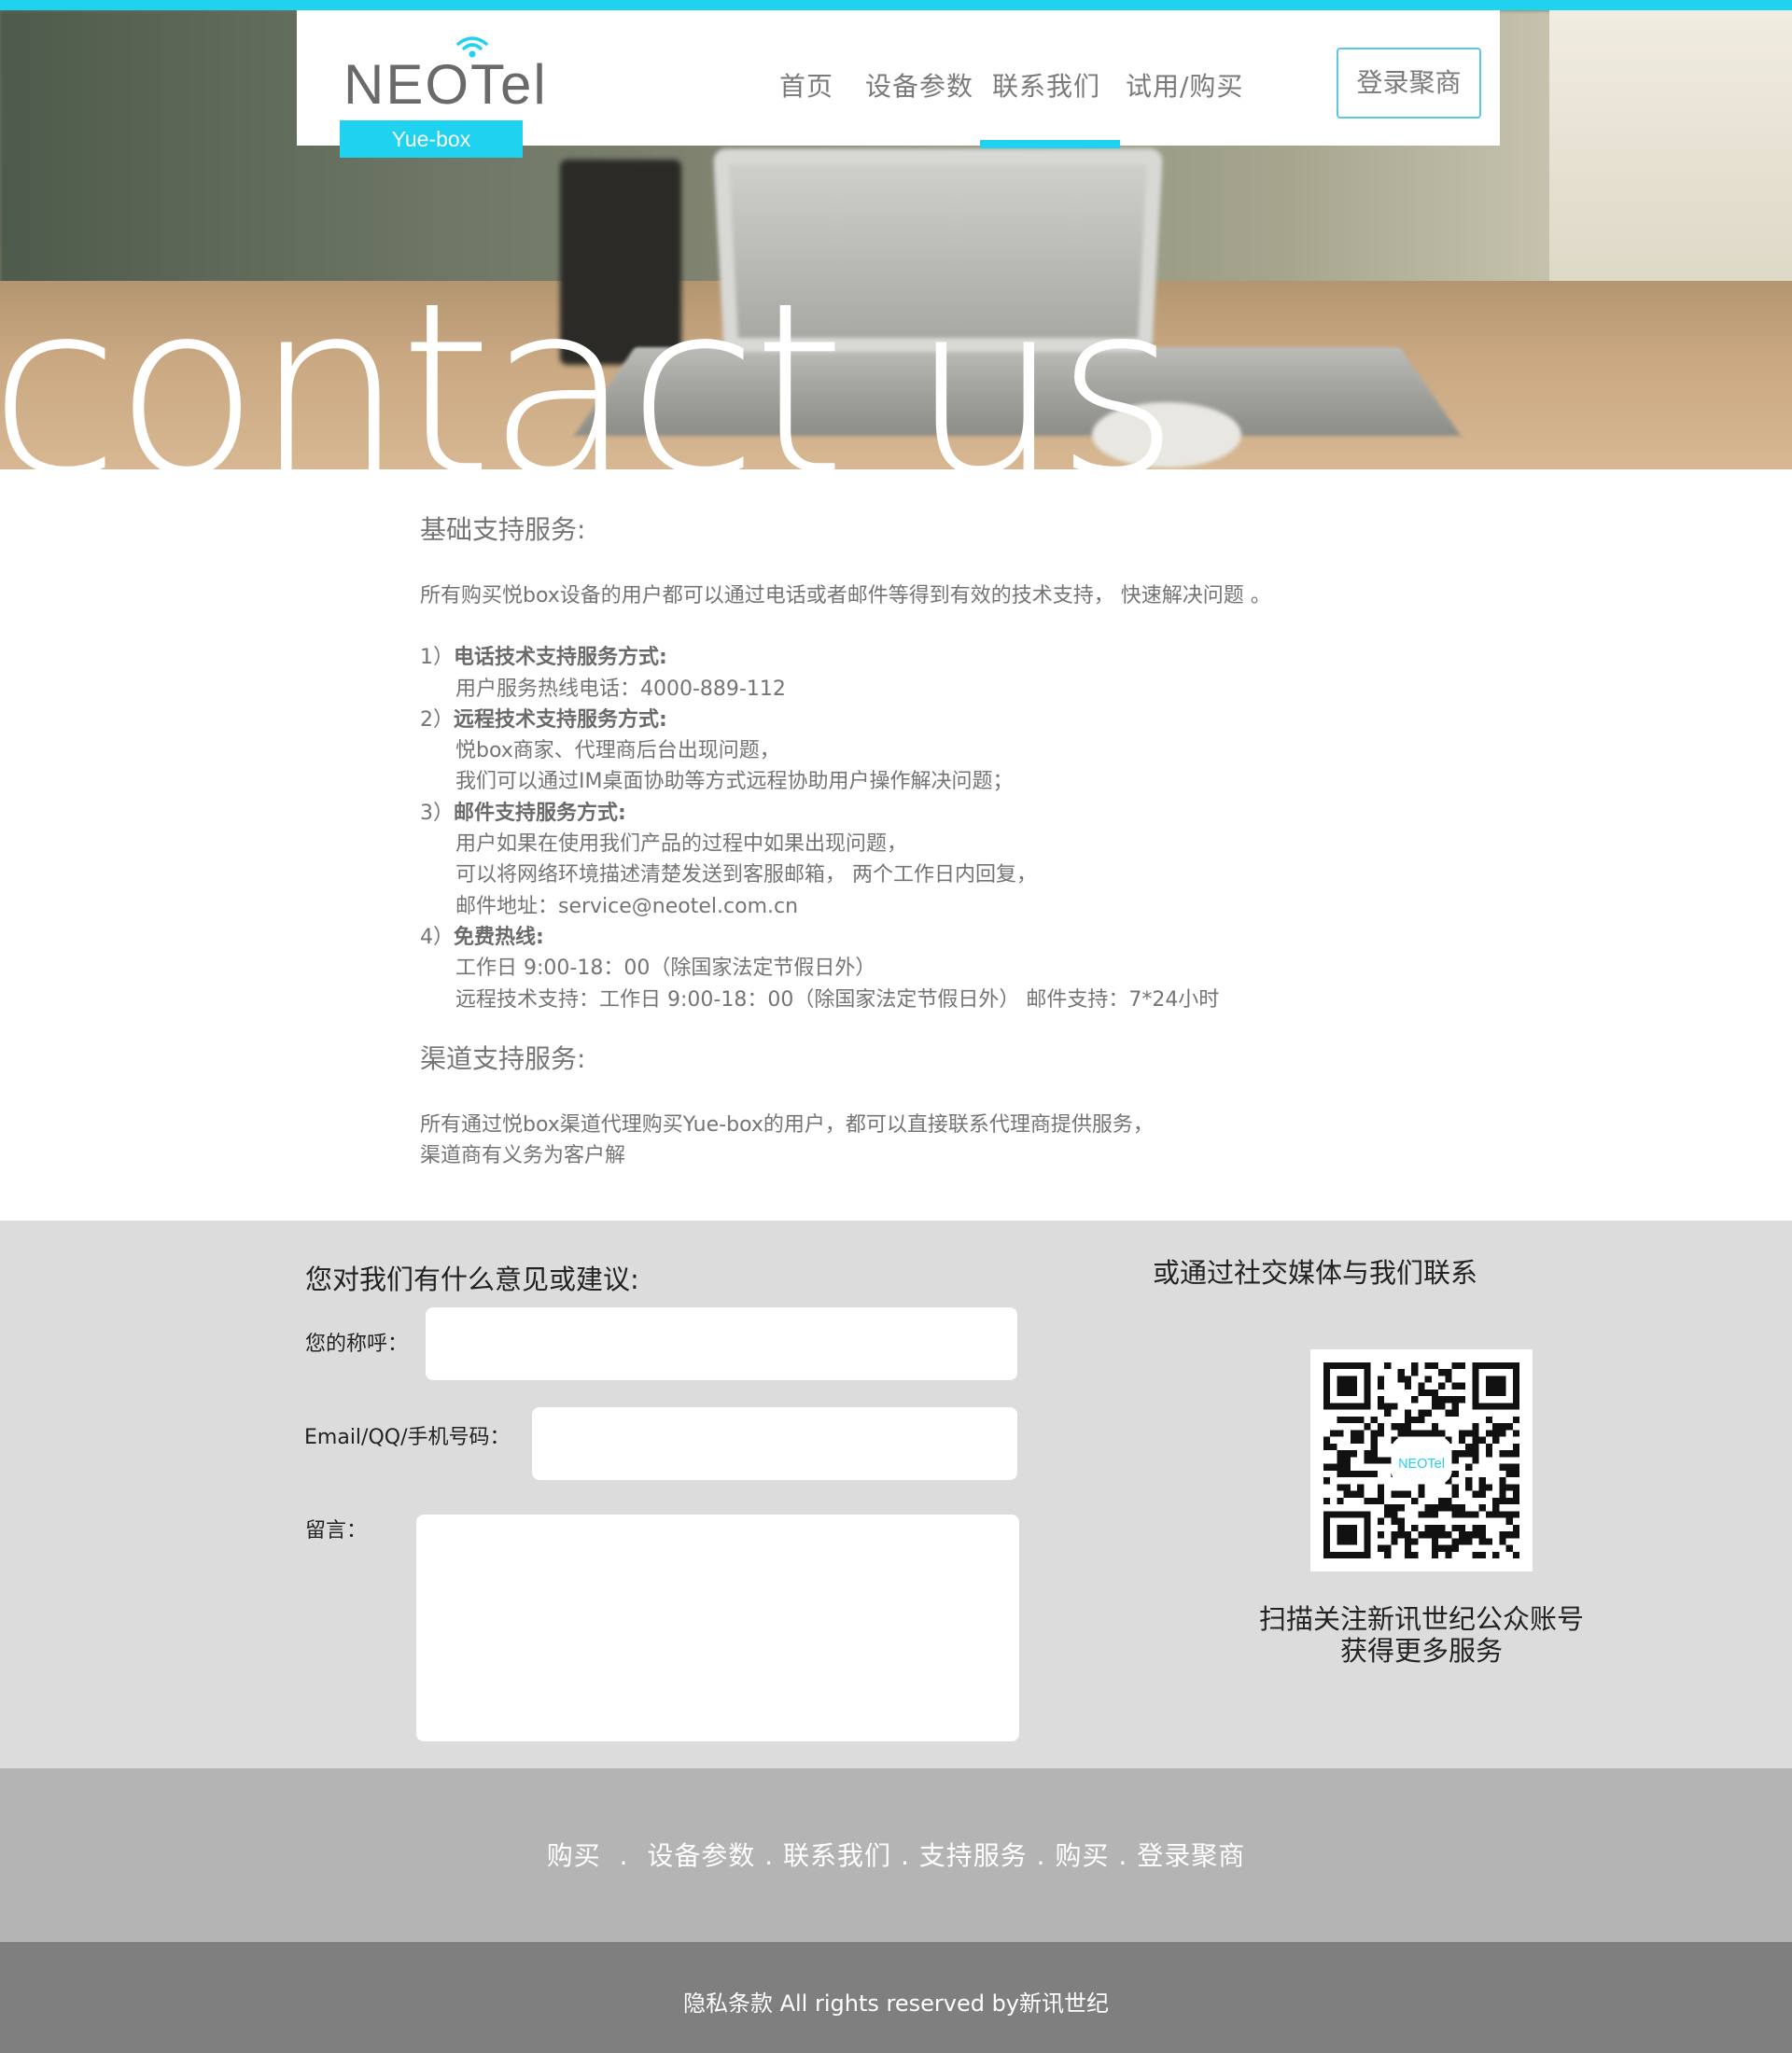  Describe the element at coordinates (574, 1855) in the screenshot. I see `footer-link-buy: 购买` at that location.